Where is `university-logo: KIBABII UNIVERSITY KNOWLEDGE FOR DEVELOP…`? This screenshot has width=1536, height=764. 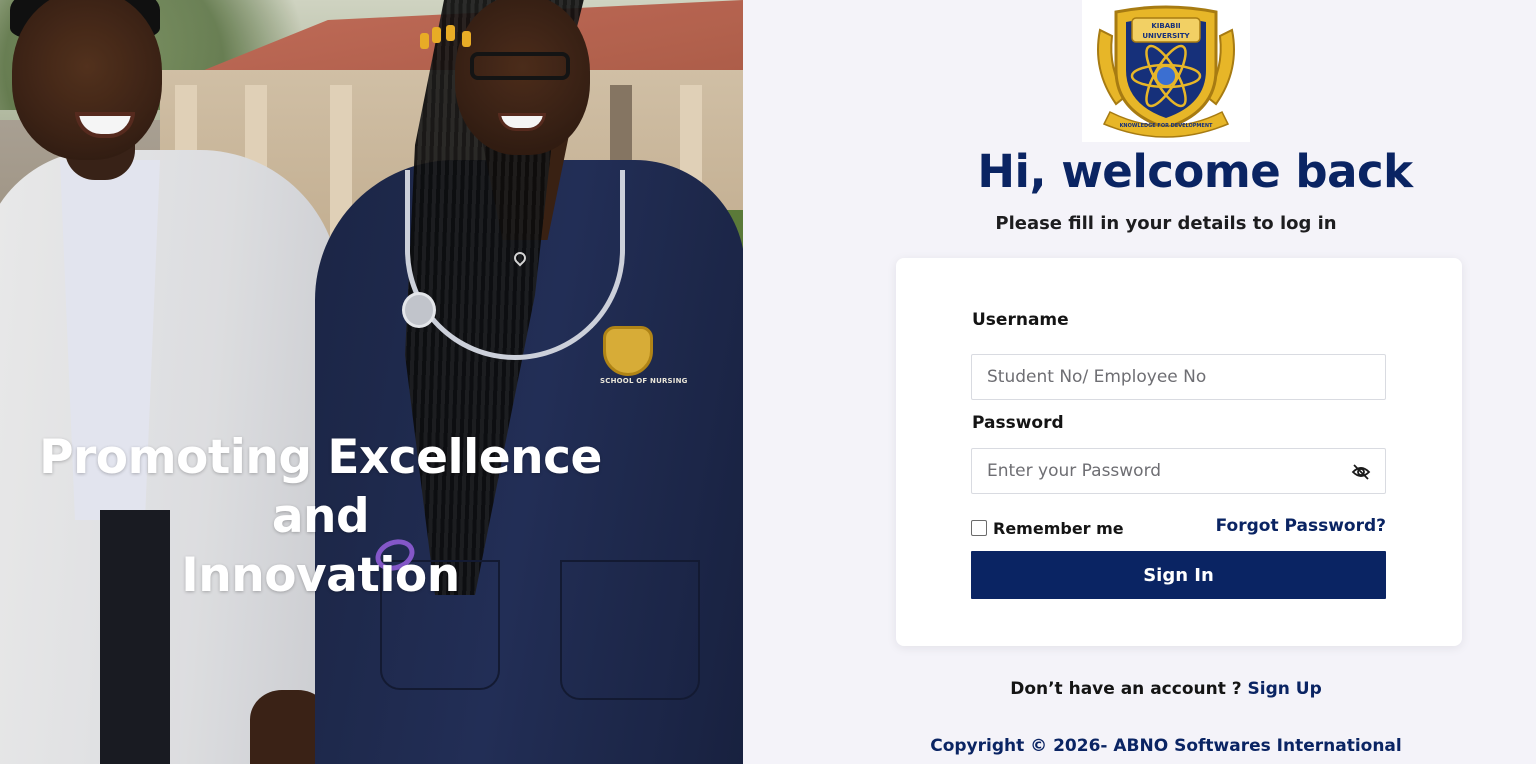
university-logo: KIBABII UNIVERSITY KNOWLEDGE FOR DEVELOP… is located at coordinates (1166, 71).